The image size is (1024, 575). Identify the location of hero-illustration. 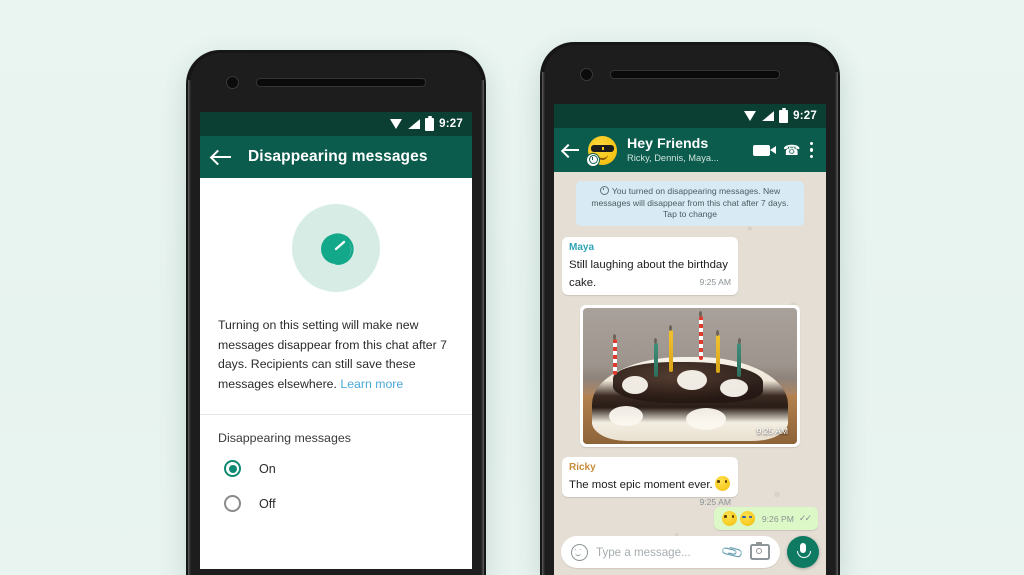
(336, 245).